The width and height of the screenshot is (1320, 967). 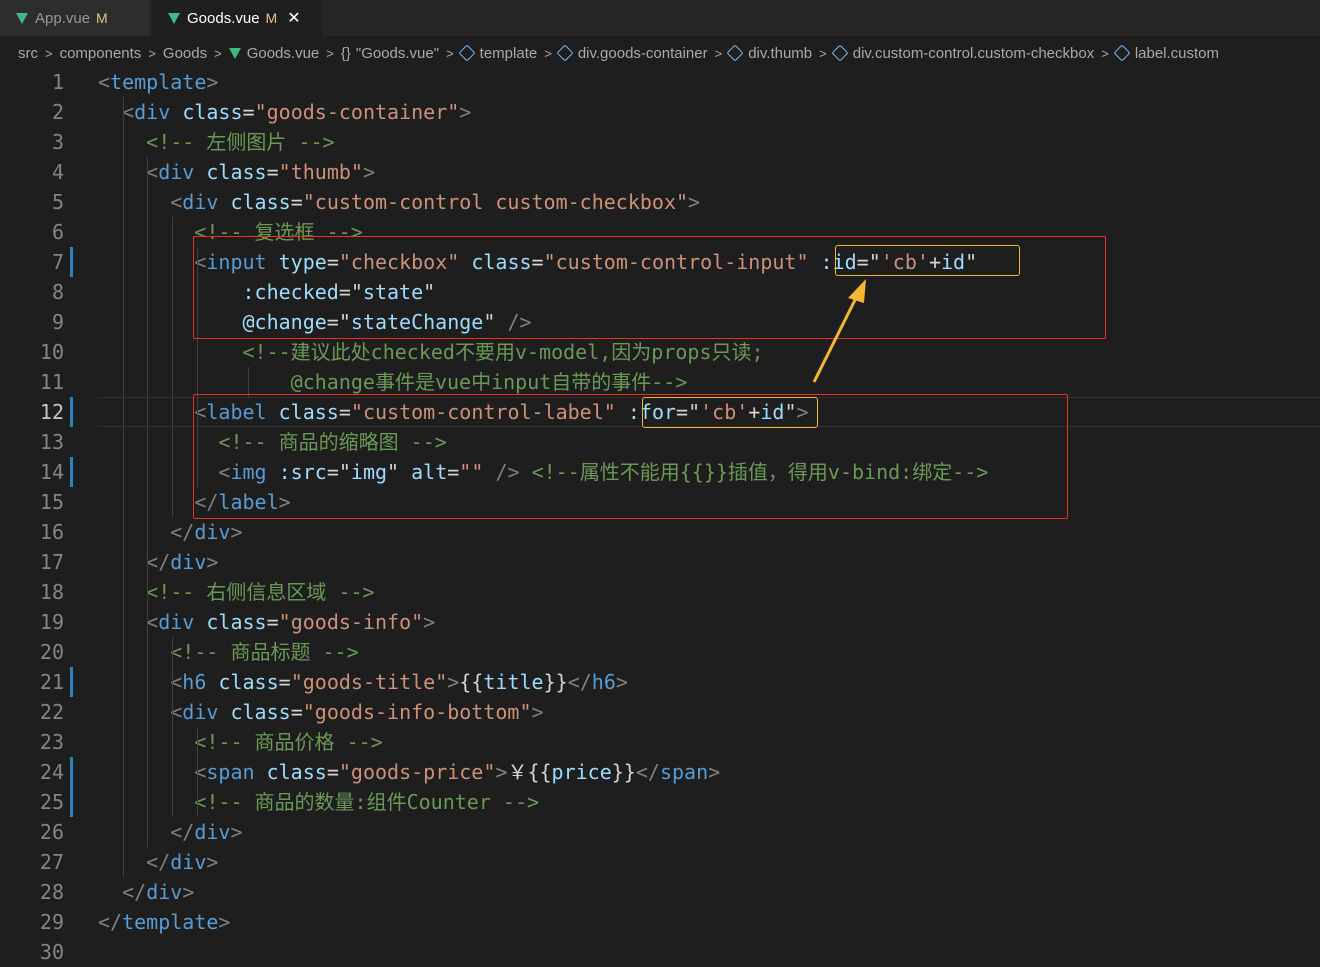 What do you see at coordinates (769, 53) in the screenshot?
I see `breadcrumb-thumb: div.thumb` at bounding box center [769, 53].